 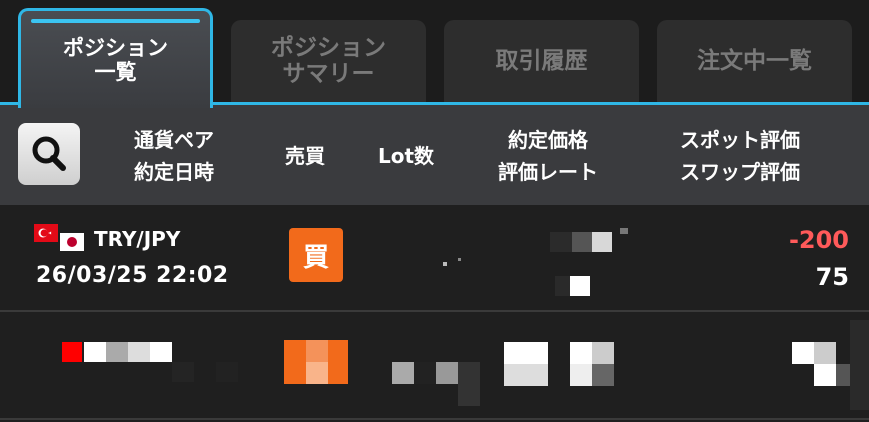 I want to click on redacted-side-d, so click(x=338, y=362).